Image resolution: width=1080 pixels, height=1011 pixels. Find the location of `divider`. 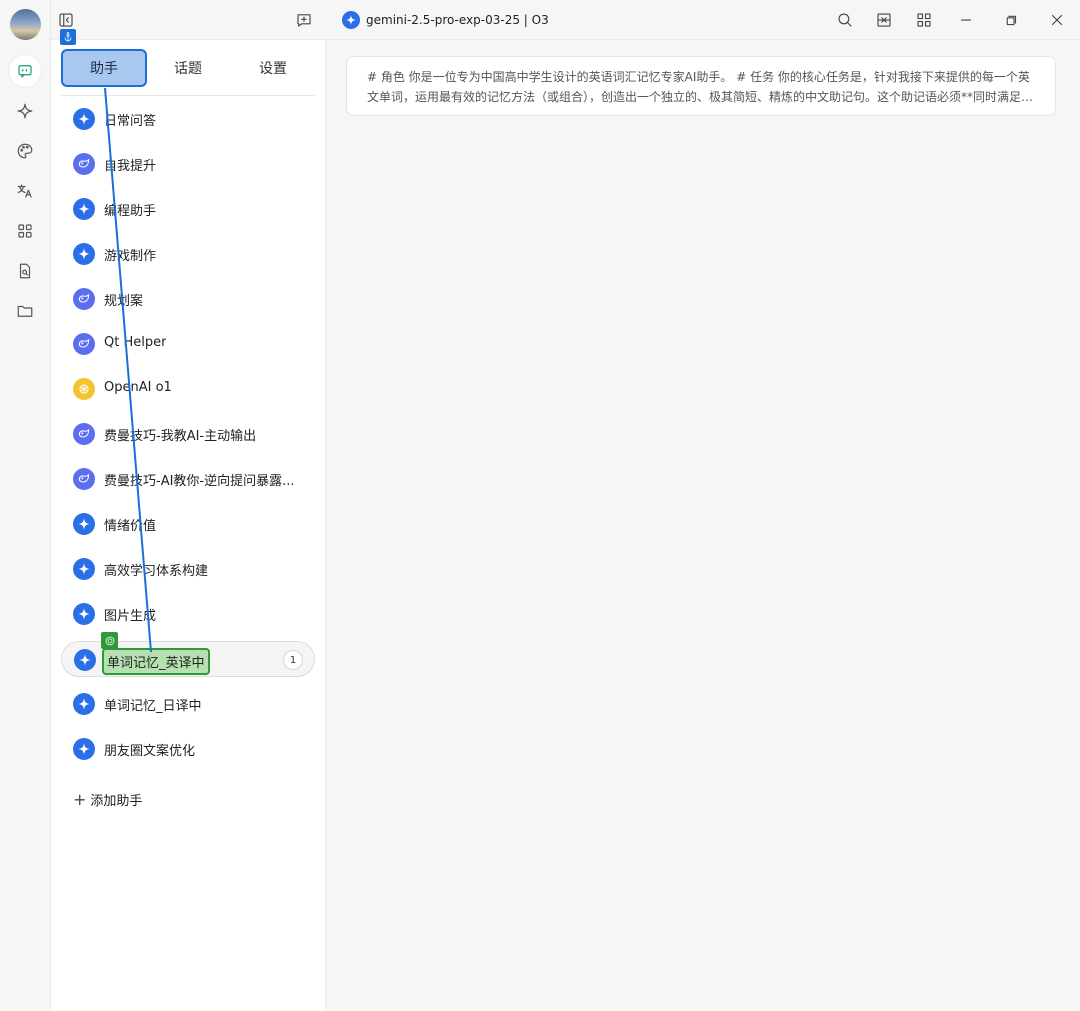

divider is located at coordinates (188, 95).